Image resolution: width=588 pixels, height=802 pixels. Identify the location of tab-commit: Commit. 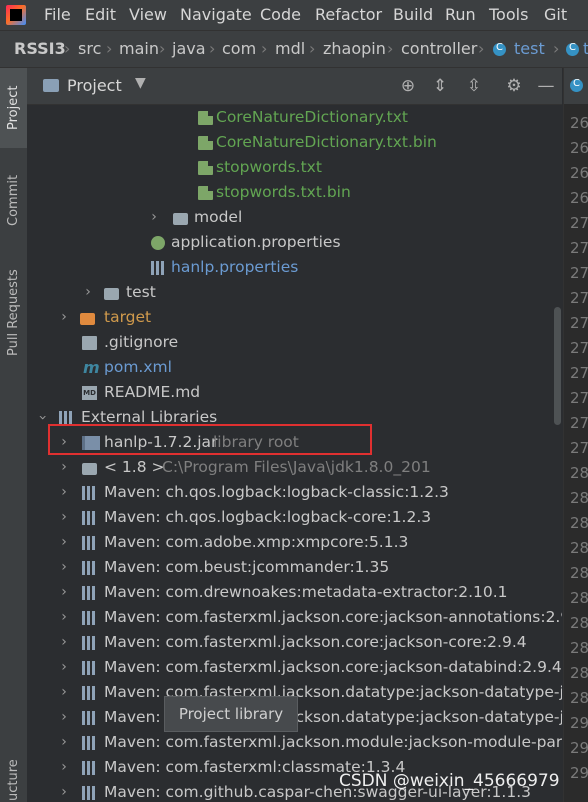
(13, 200).